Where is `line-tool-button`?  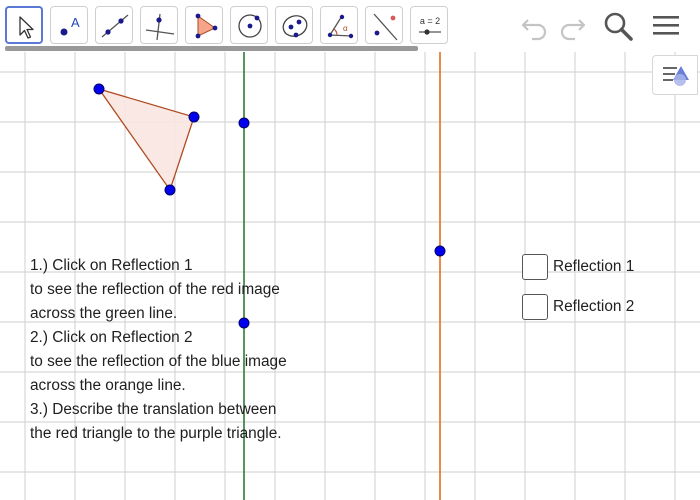 line-tool-button is located at coordinates (114, 25).